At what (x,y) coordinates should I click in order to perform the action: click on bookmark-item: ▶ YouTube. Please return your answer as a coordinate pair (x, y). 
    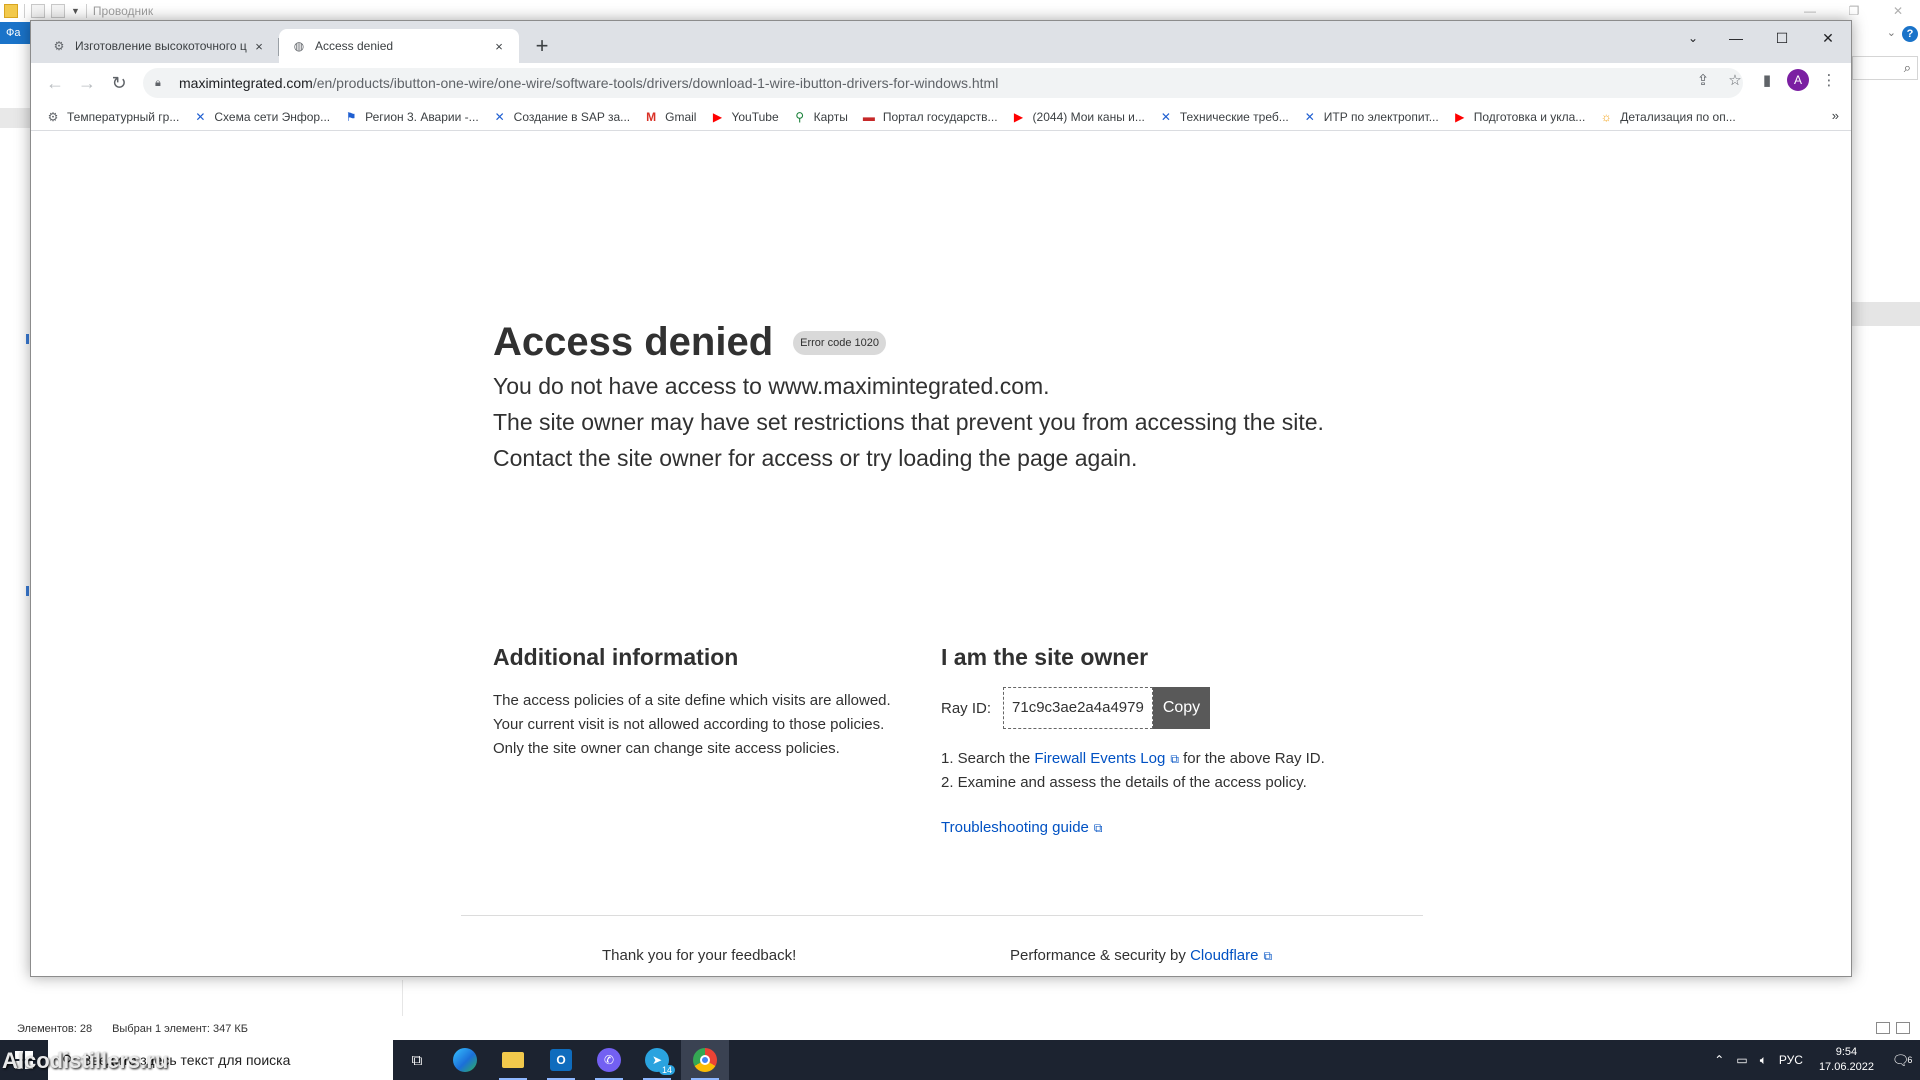
    Looking at the image, I should click on (744, 117).